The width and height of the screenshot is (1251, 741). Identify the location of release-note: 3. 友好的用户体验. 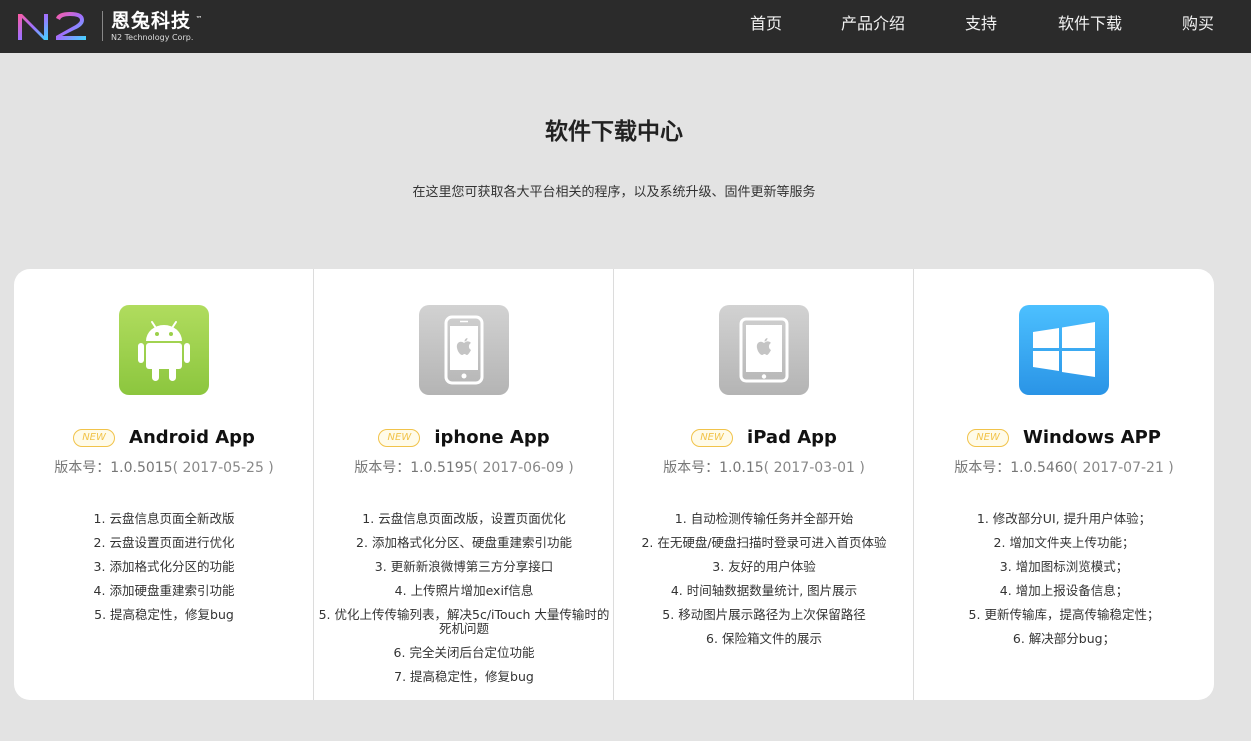
(764, 566).